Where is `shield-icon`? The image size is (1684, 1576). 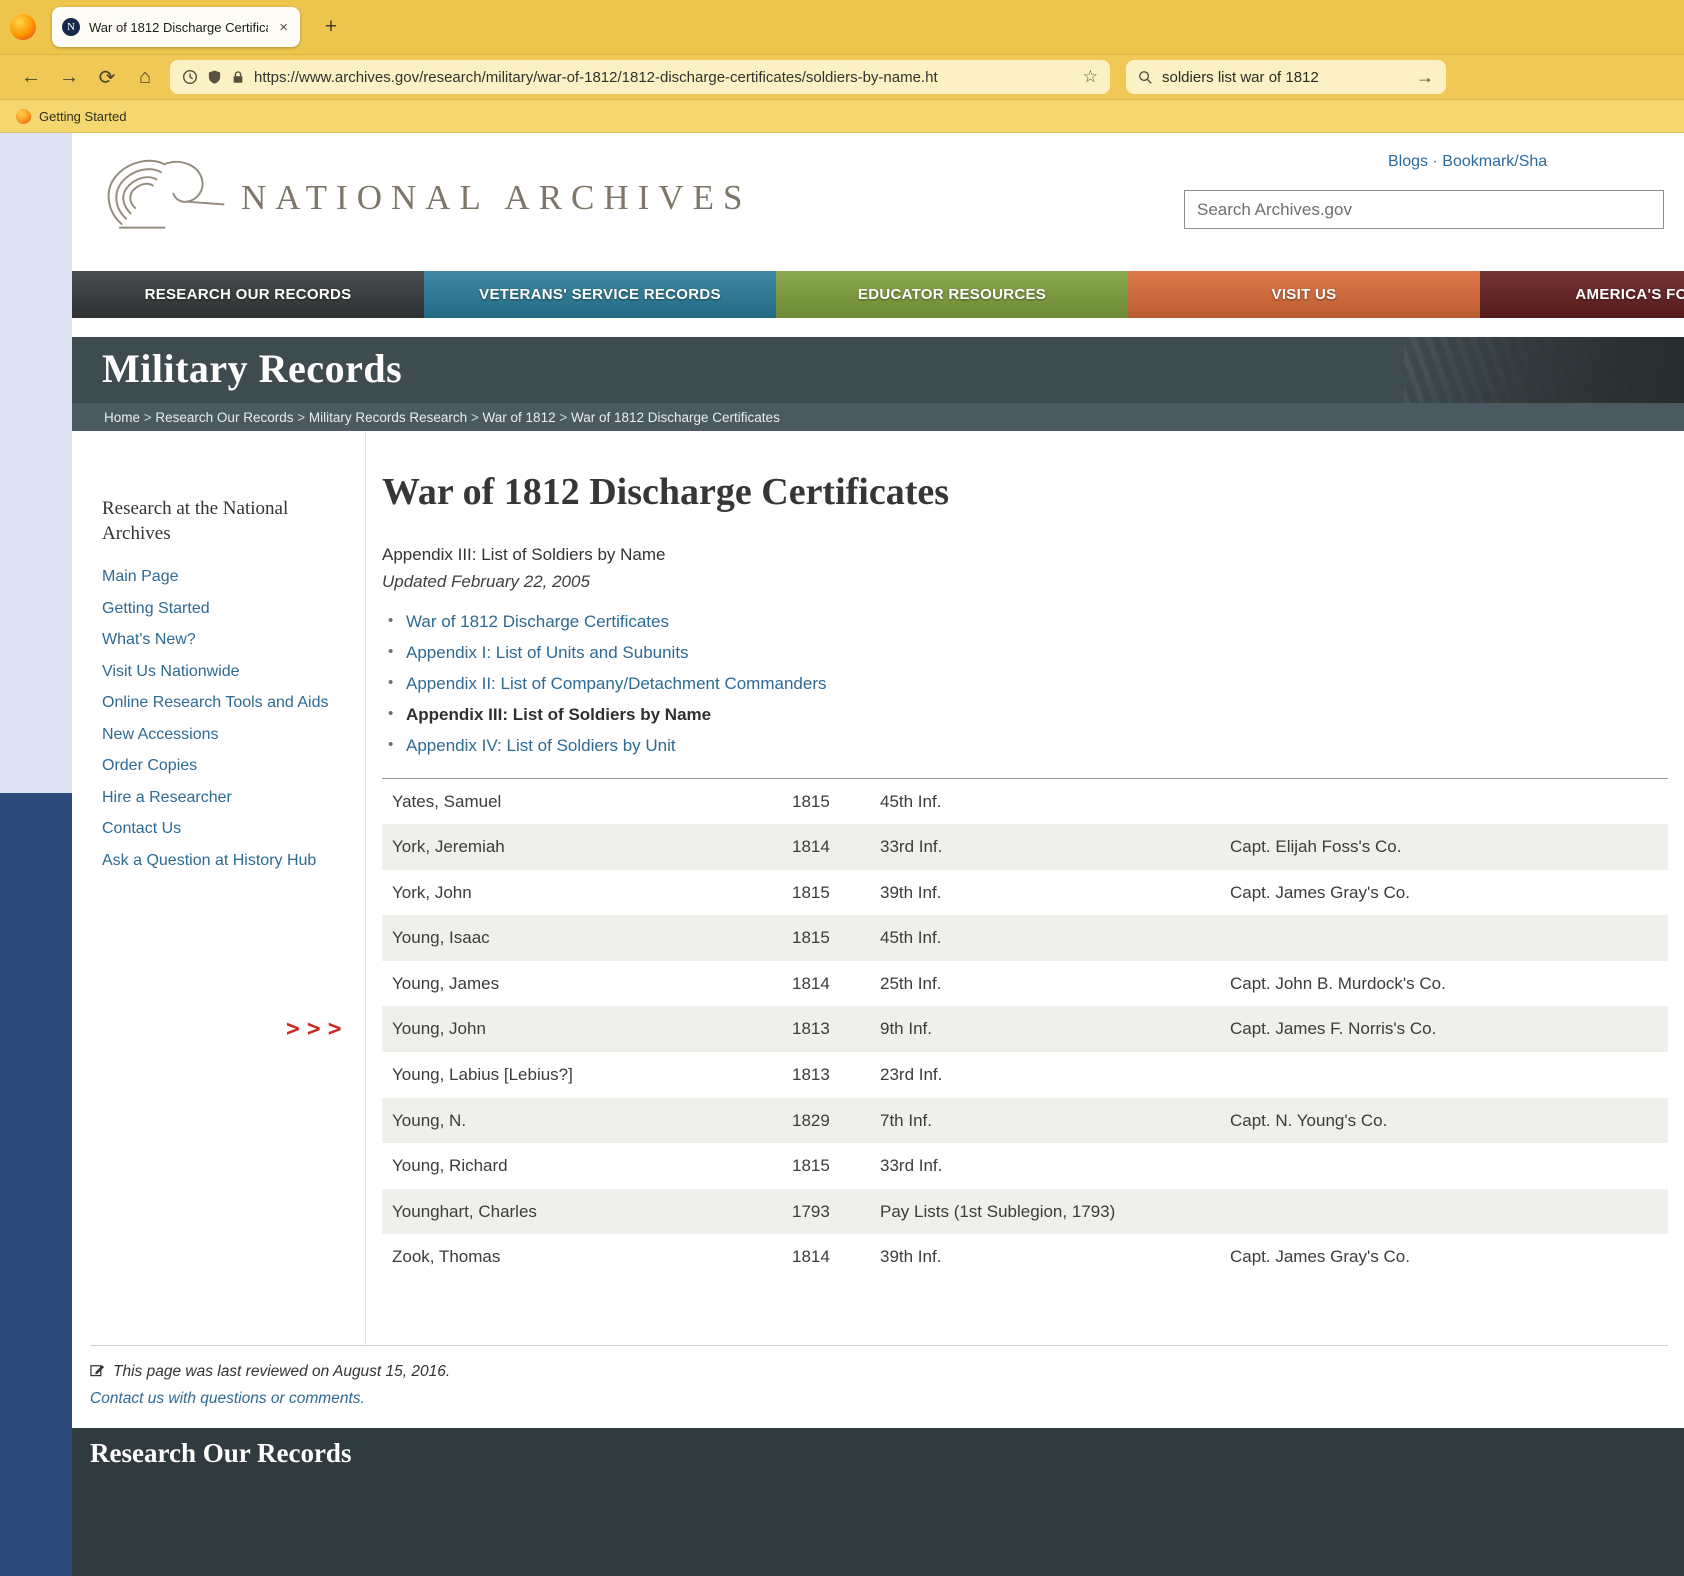
shield-icon is located at coordinates (214, 77).